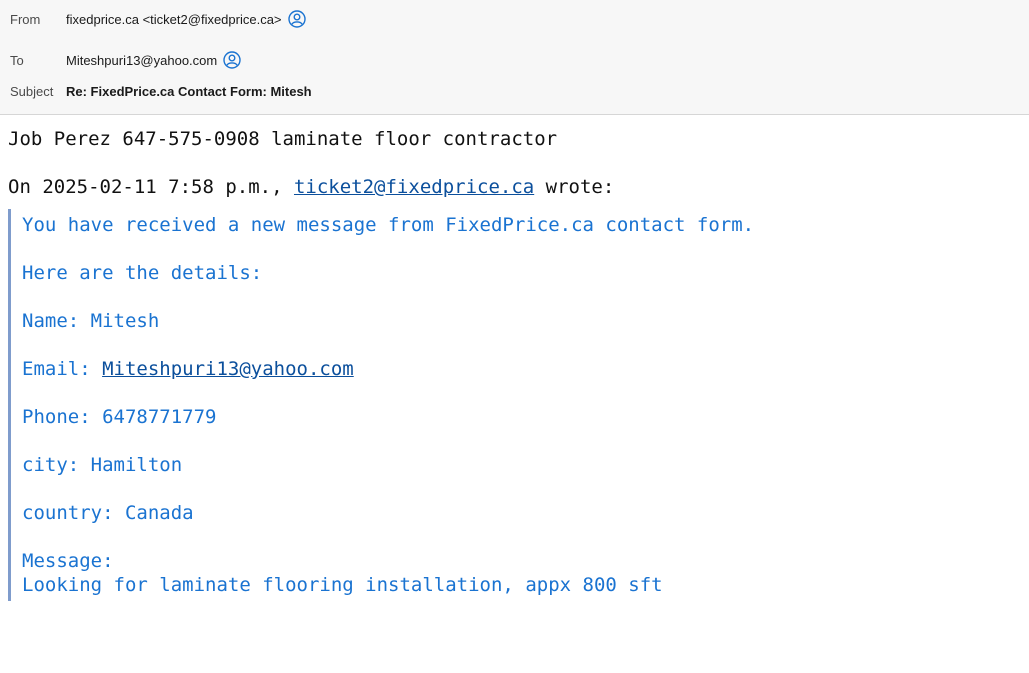 This screenshot has width=1029, height=673. I want to click on to-value: Miteshpuri13@yahoo.com, so click(141, 60).